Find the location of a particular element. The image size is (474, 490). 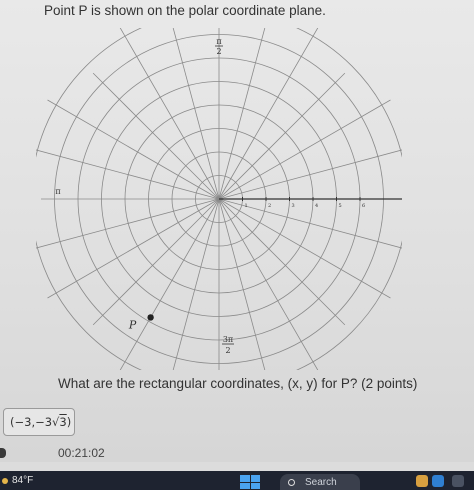

answer-value: (−3,−3√3) is located at coordinates (41, 422).